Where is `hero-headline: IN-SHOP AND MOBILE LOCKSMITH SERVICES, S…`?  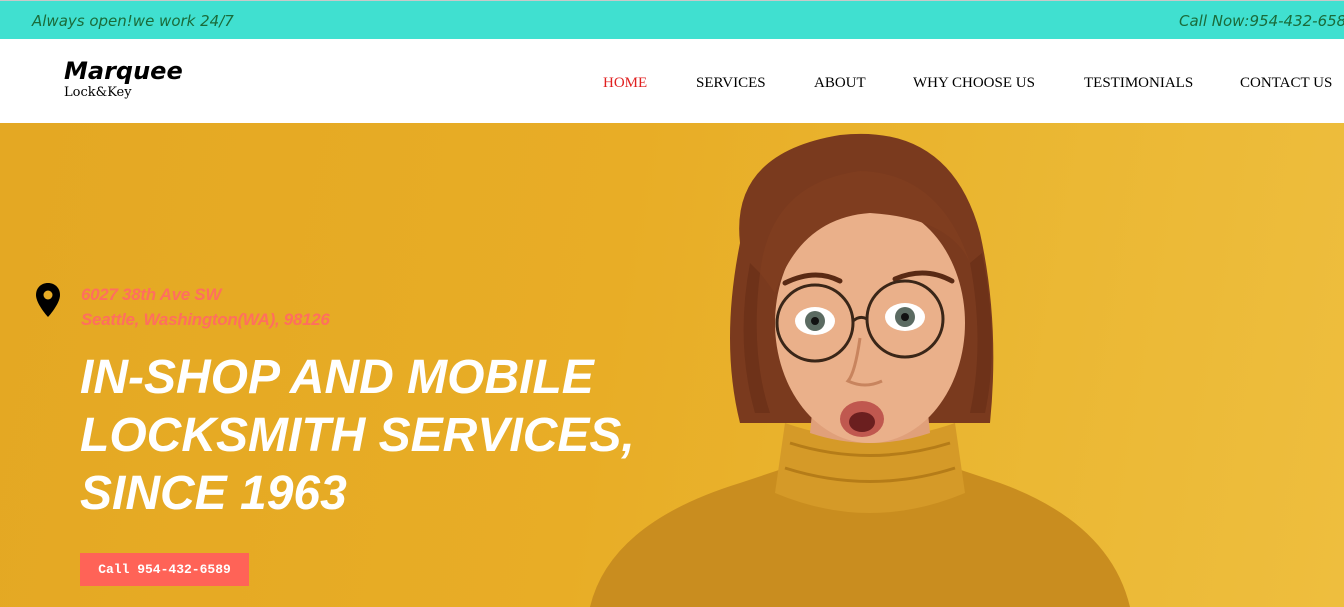 hero-headline: IN-SHOP AND MOBILE LOCKSMITH SERVICES, S… is located at coordinates (400, 436).